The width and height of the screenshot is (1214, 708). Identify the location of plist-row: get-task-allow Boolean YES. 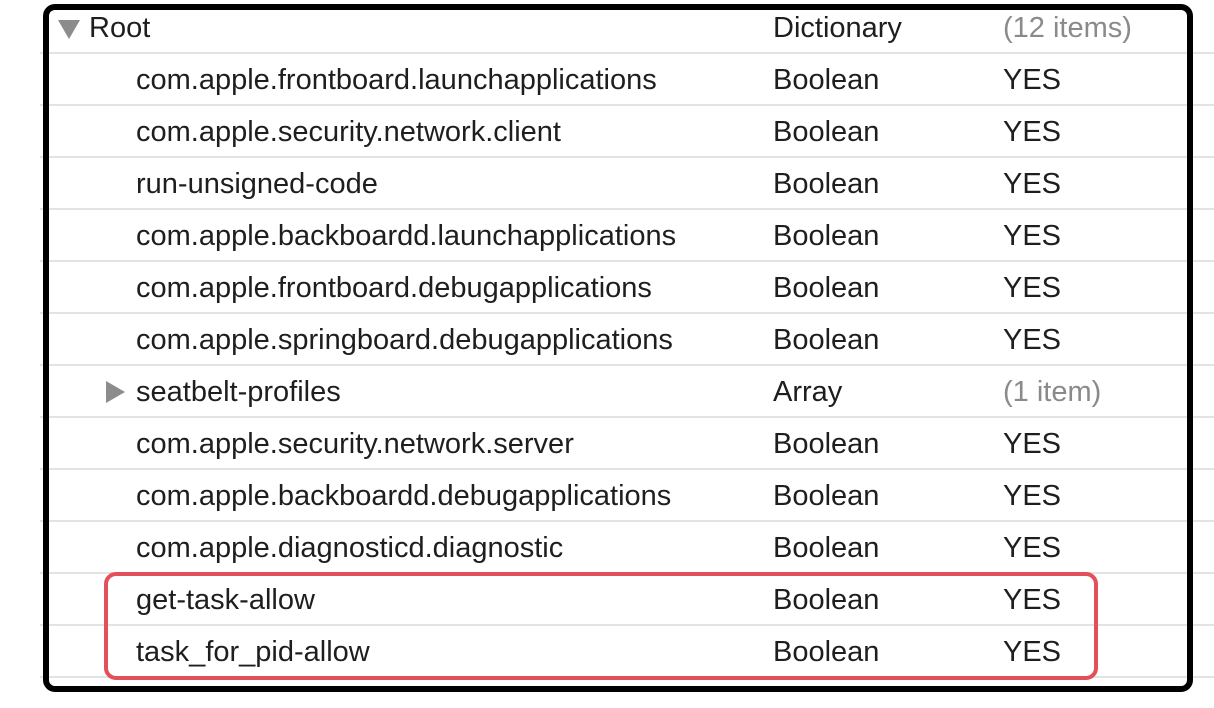
(607, 600).